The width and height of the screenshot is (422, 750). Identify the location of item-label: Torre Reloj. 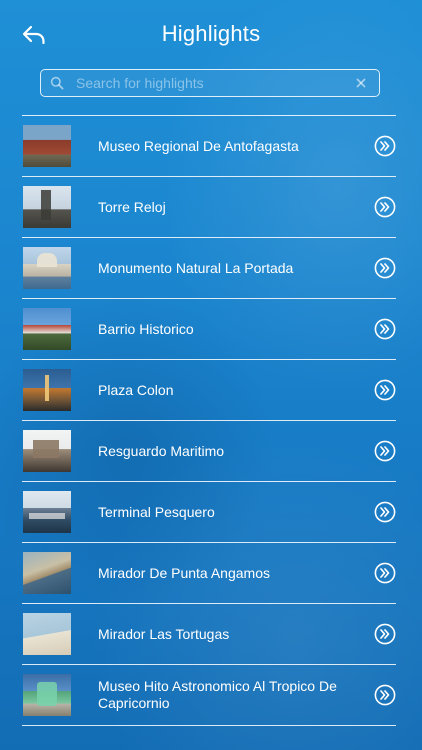
(132, 206).